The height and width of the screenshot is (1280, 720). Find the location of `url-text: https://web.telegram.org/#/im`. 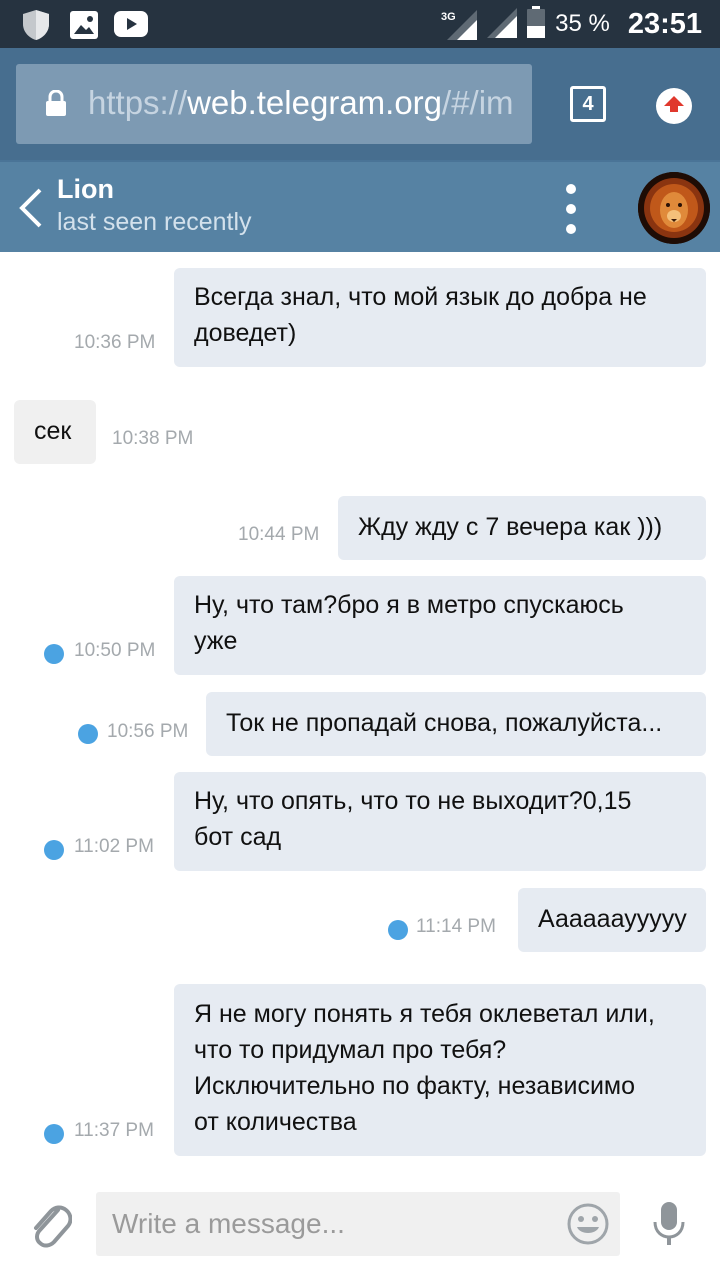

url-text: https://web.telegram.org/#/im is located at coordinates (301, 103).